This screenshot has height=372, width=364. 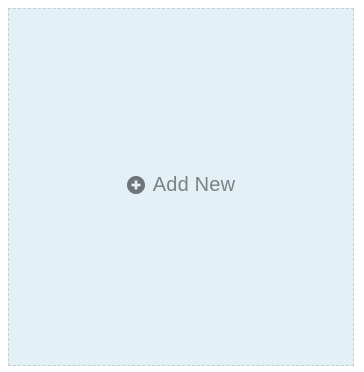 What do you see at coordinates (135, 185) in the screenshot?
I see `plus-circle-icon` at bounding box center [135, 185].